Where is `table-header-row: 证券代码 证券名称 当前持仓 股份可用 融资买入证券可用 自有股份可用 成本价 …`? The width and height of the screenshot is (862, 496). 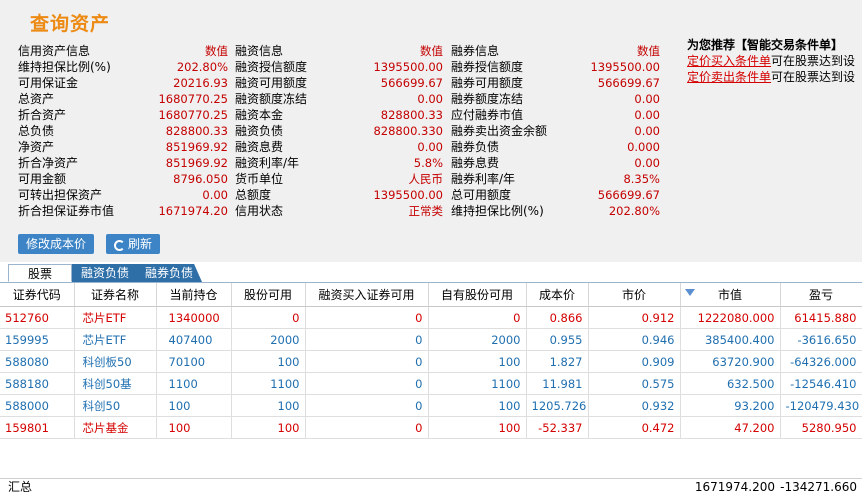 table-header-row: 证券代码 证券名称 当前持仓 股份可用 融资买入证券可用 自有股份可用 成本价 … is located at coordinates (431, 295).